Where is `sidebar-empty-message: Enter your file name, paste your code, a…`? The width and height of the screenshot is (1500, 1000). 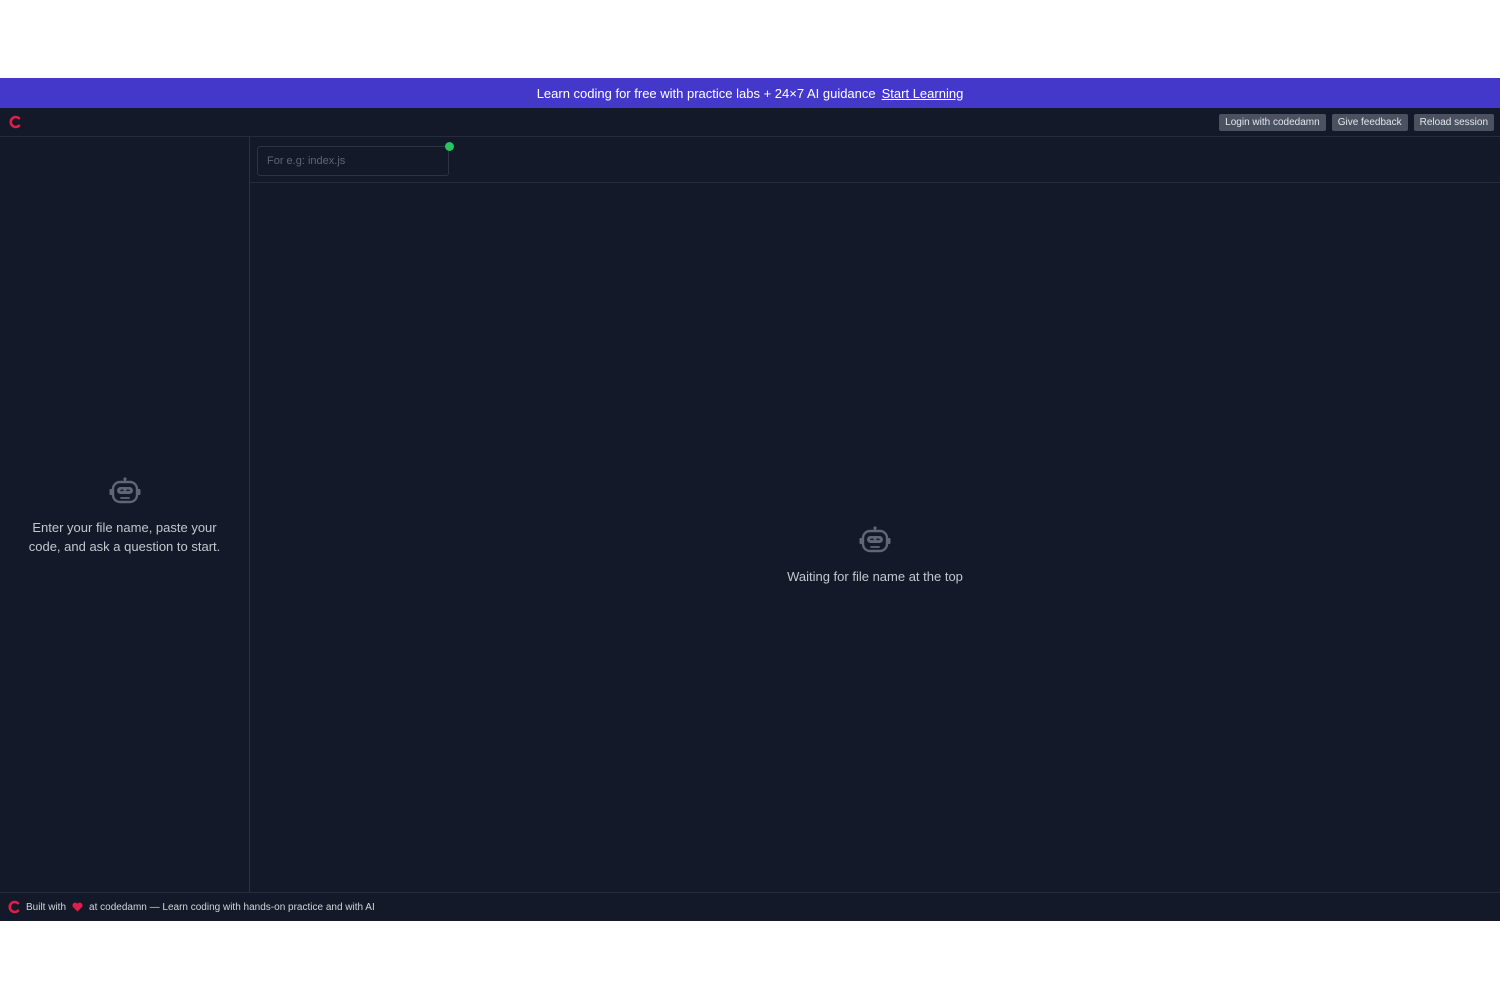
sidebar-empty-message: Enter your file name, paste your code, a… is located at coordinates (124, 537).